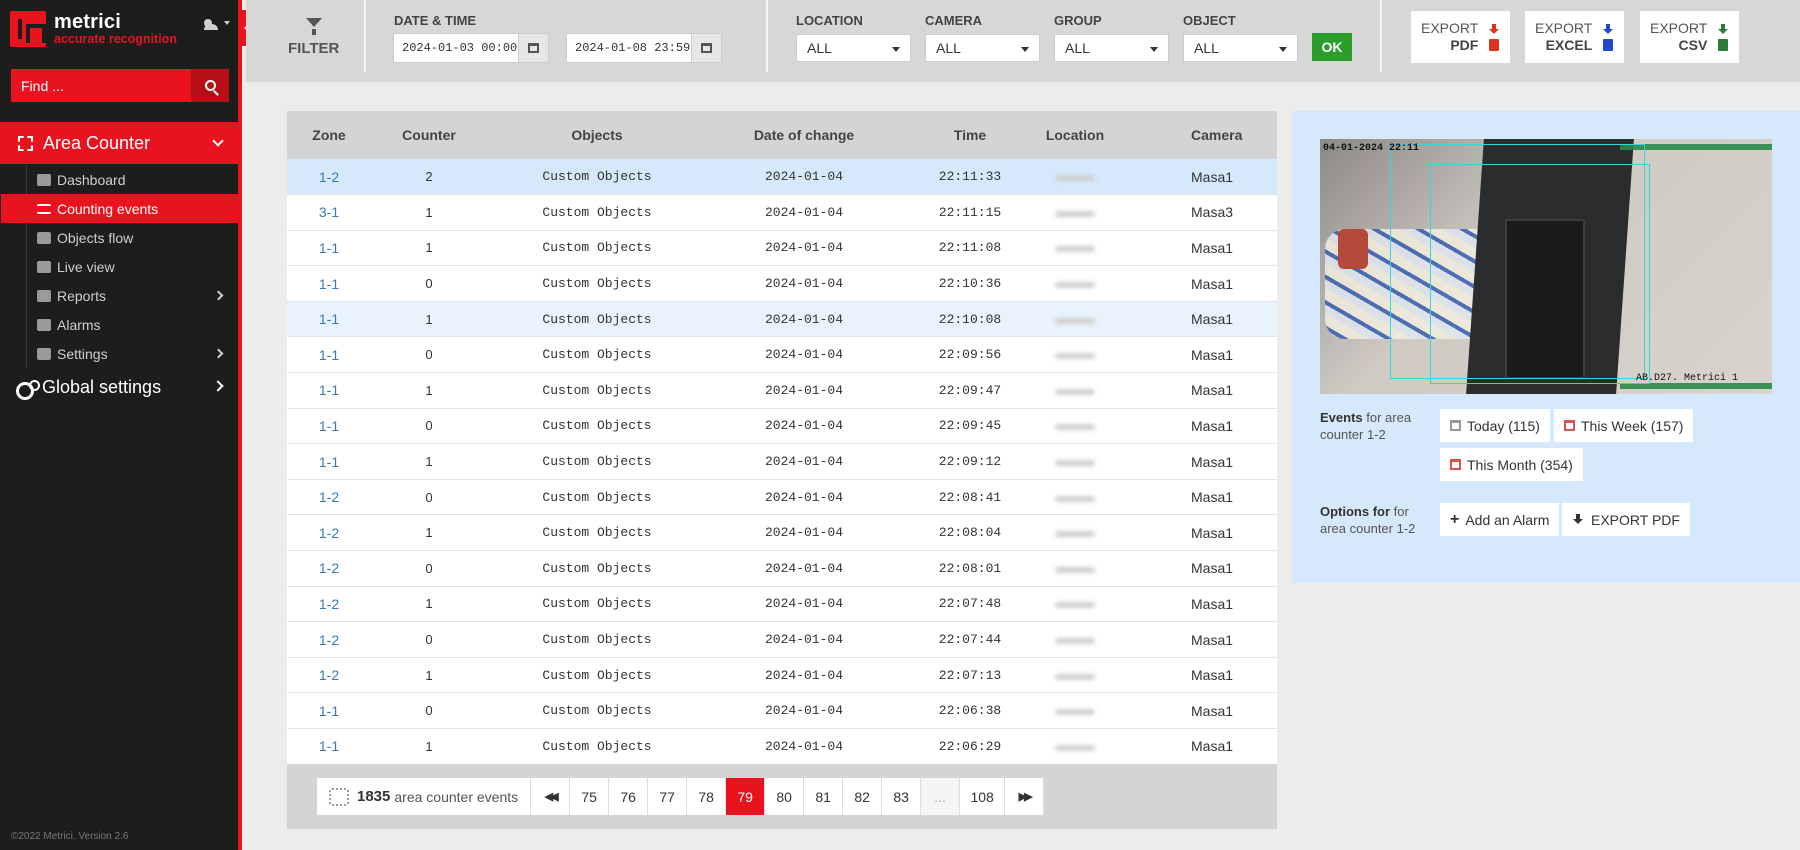 The height and width of the screenshot is (850, 1800). What do you see at coordinates (329, 135) in the screenshot?
I see `col-zone: Zone` at bounding box center [329, 135].